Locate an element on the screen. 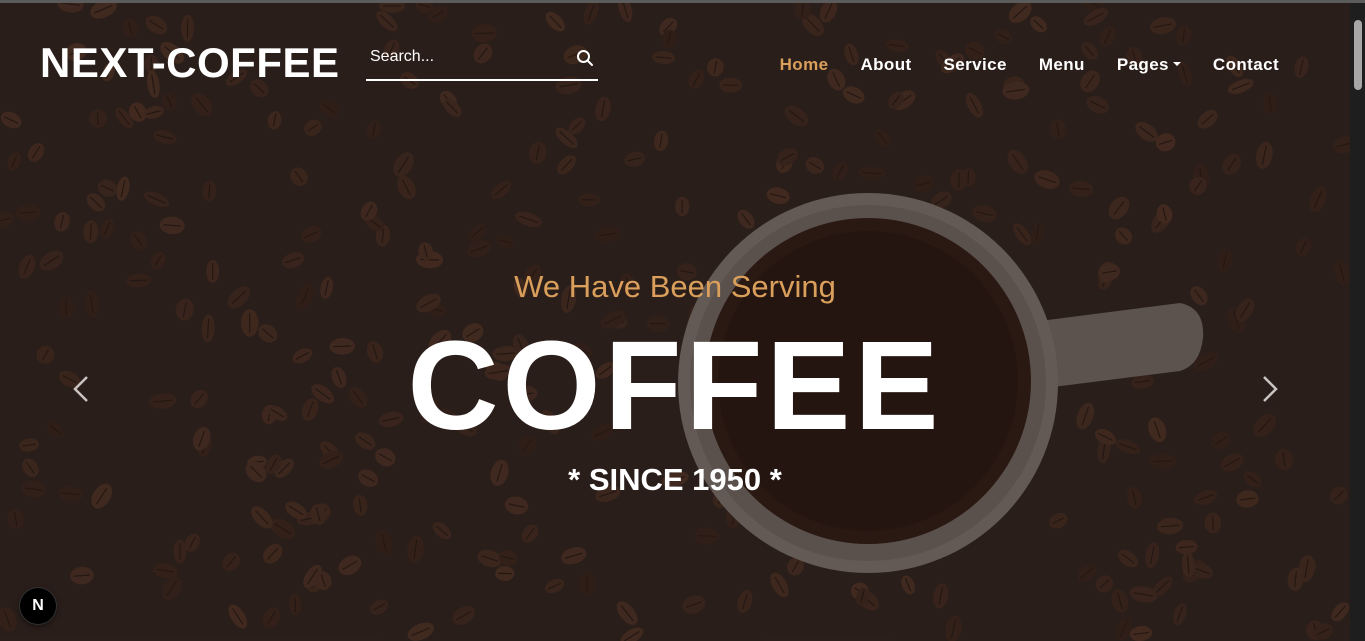 The height and width of the screenshot is (641, 1365). scrollbar-thumb is located at coordinates (1358, 55).